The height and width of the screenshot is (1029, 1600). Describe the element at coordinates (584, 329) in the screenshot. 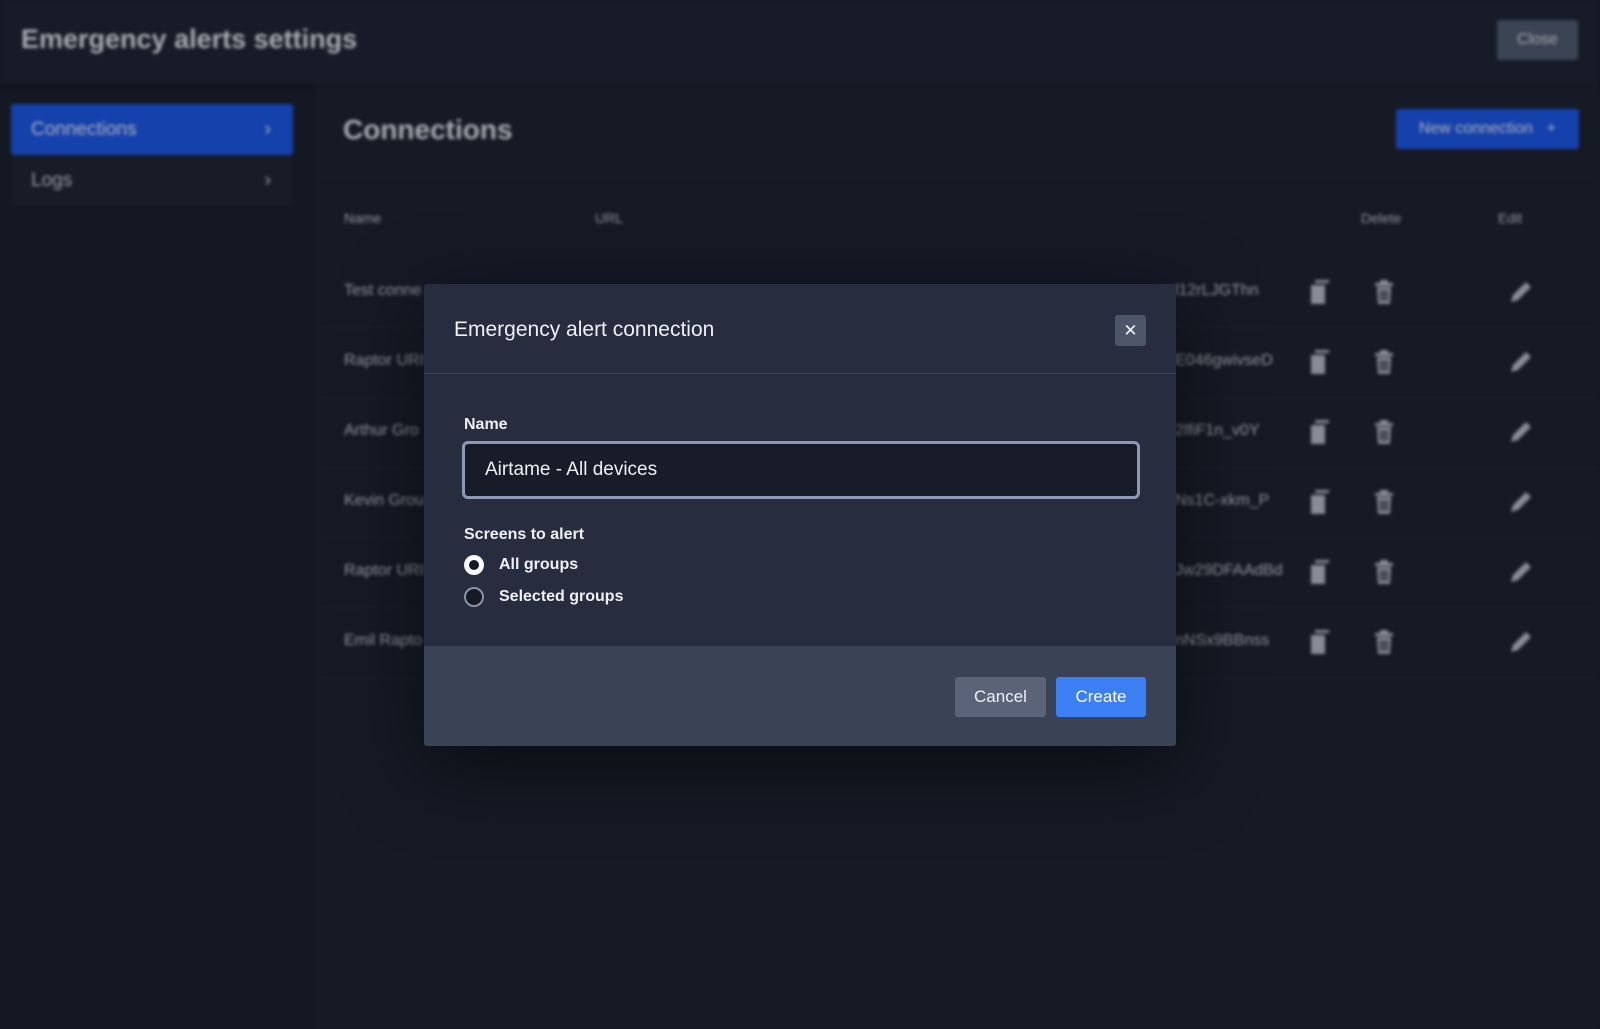

I see `modal-title: Emergency alert connection` at that location.